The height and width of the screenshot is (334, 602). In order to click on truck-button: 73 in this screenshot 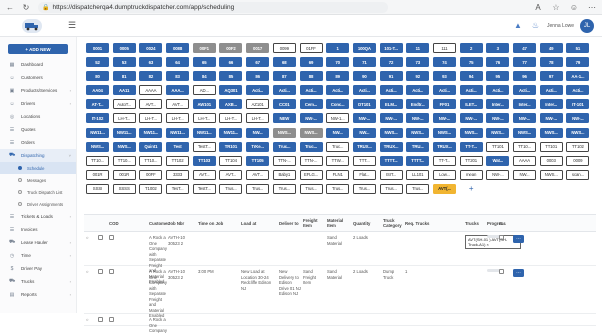, I will do `click(418, 62)`.